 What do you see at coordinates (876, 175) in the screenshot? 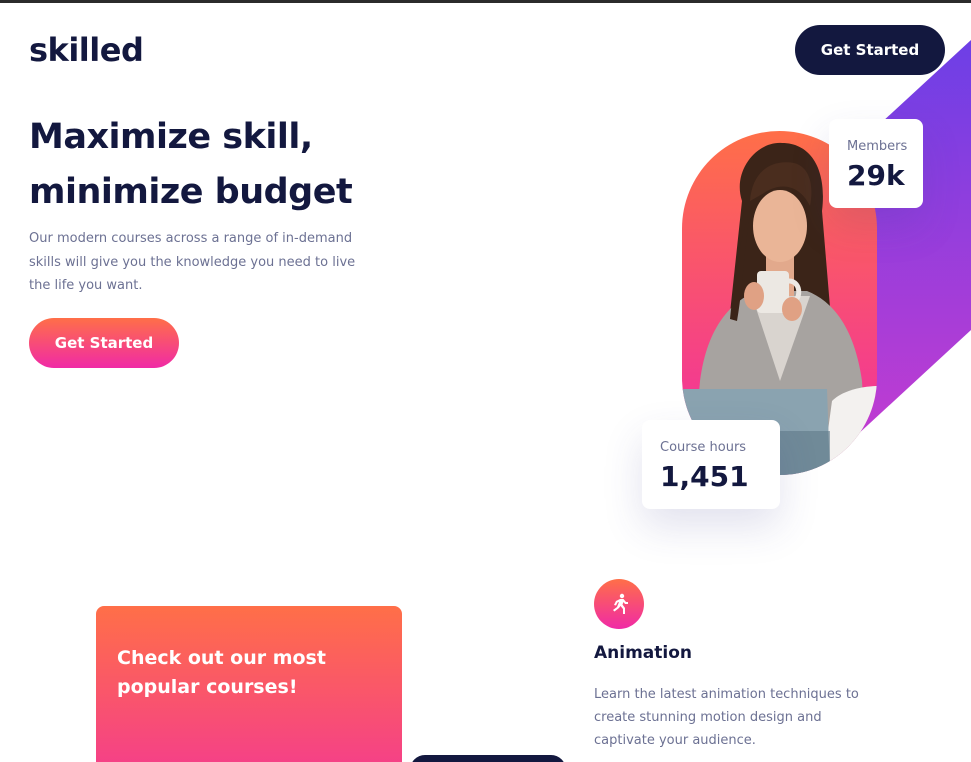
I see `members-value: 29k` at bounding box center [876, 175].